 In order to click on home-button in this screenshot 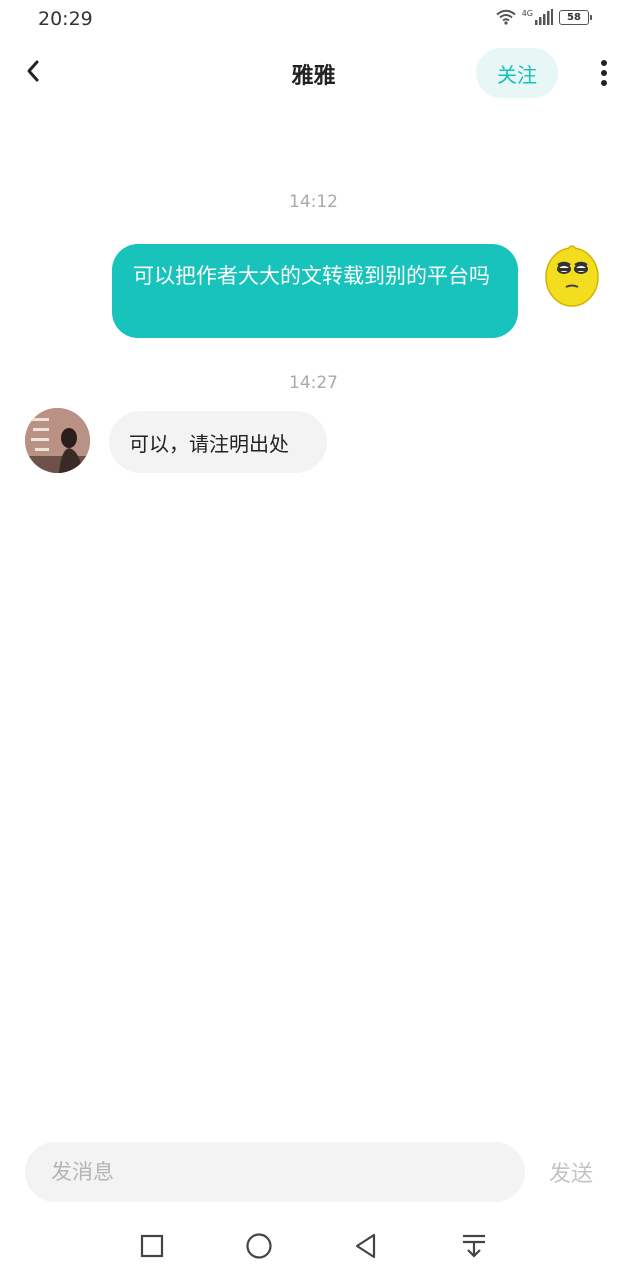, I will do `click(259, 1248)`.